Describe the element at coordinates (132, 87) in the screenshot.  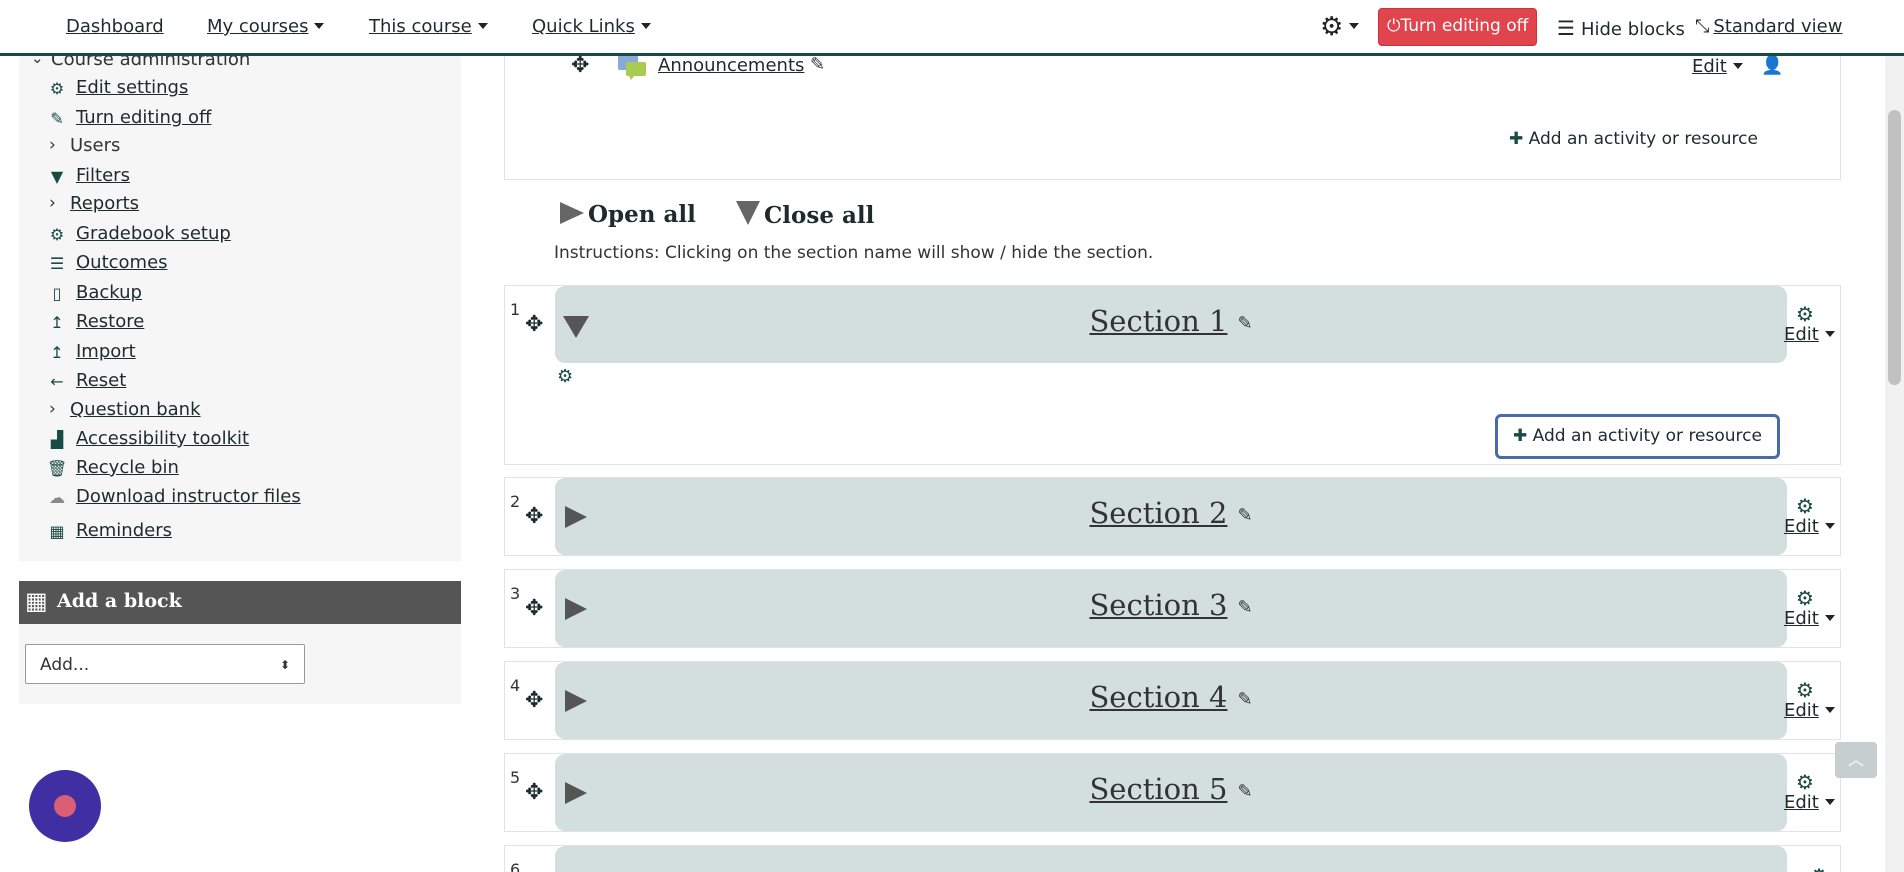
I see `sidebar-item-label: Edit settings` at that location.